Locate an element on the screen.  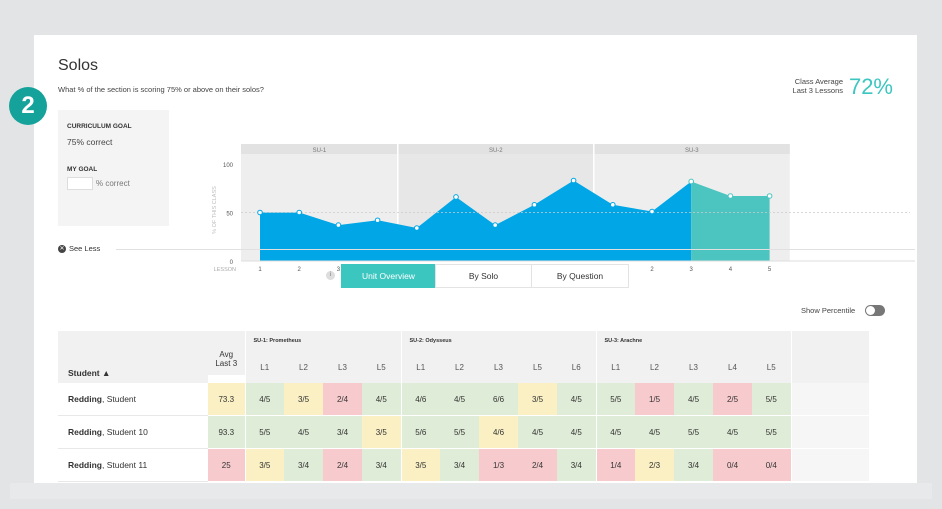
tab-unit-overview: Unit Overview is located at coordinates (388, 276).